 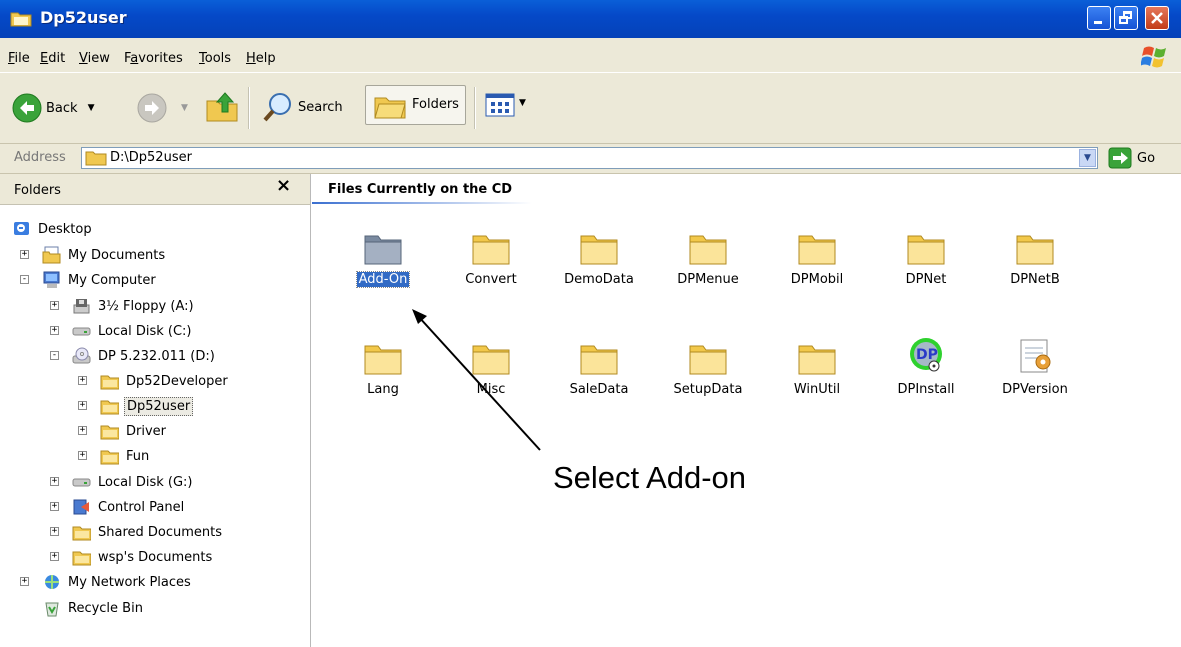 I want to click on control-panel-icon, so click(x=81, y=507).